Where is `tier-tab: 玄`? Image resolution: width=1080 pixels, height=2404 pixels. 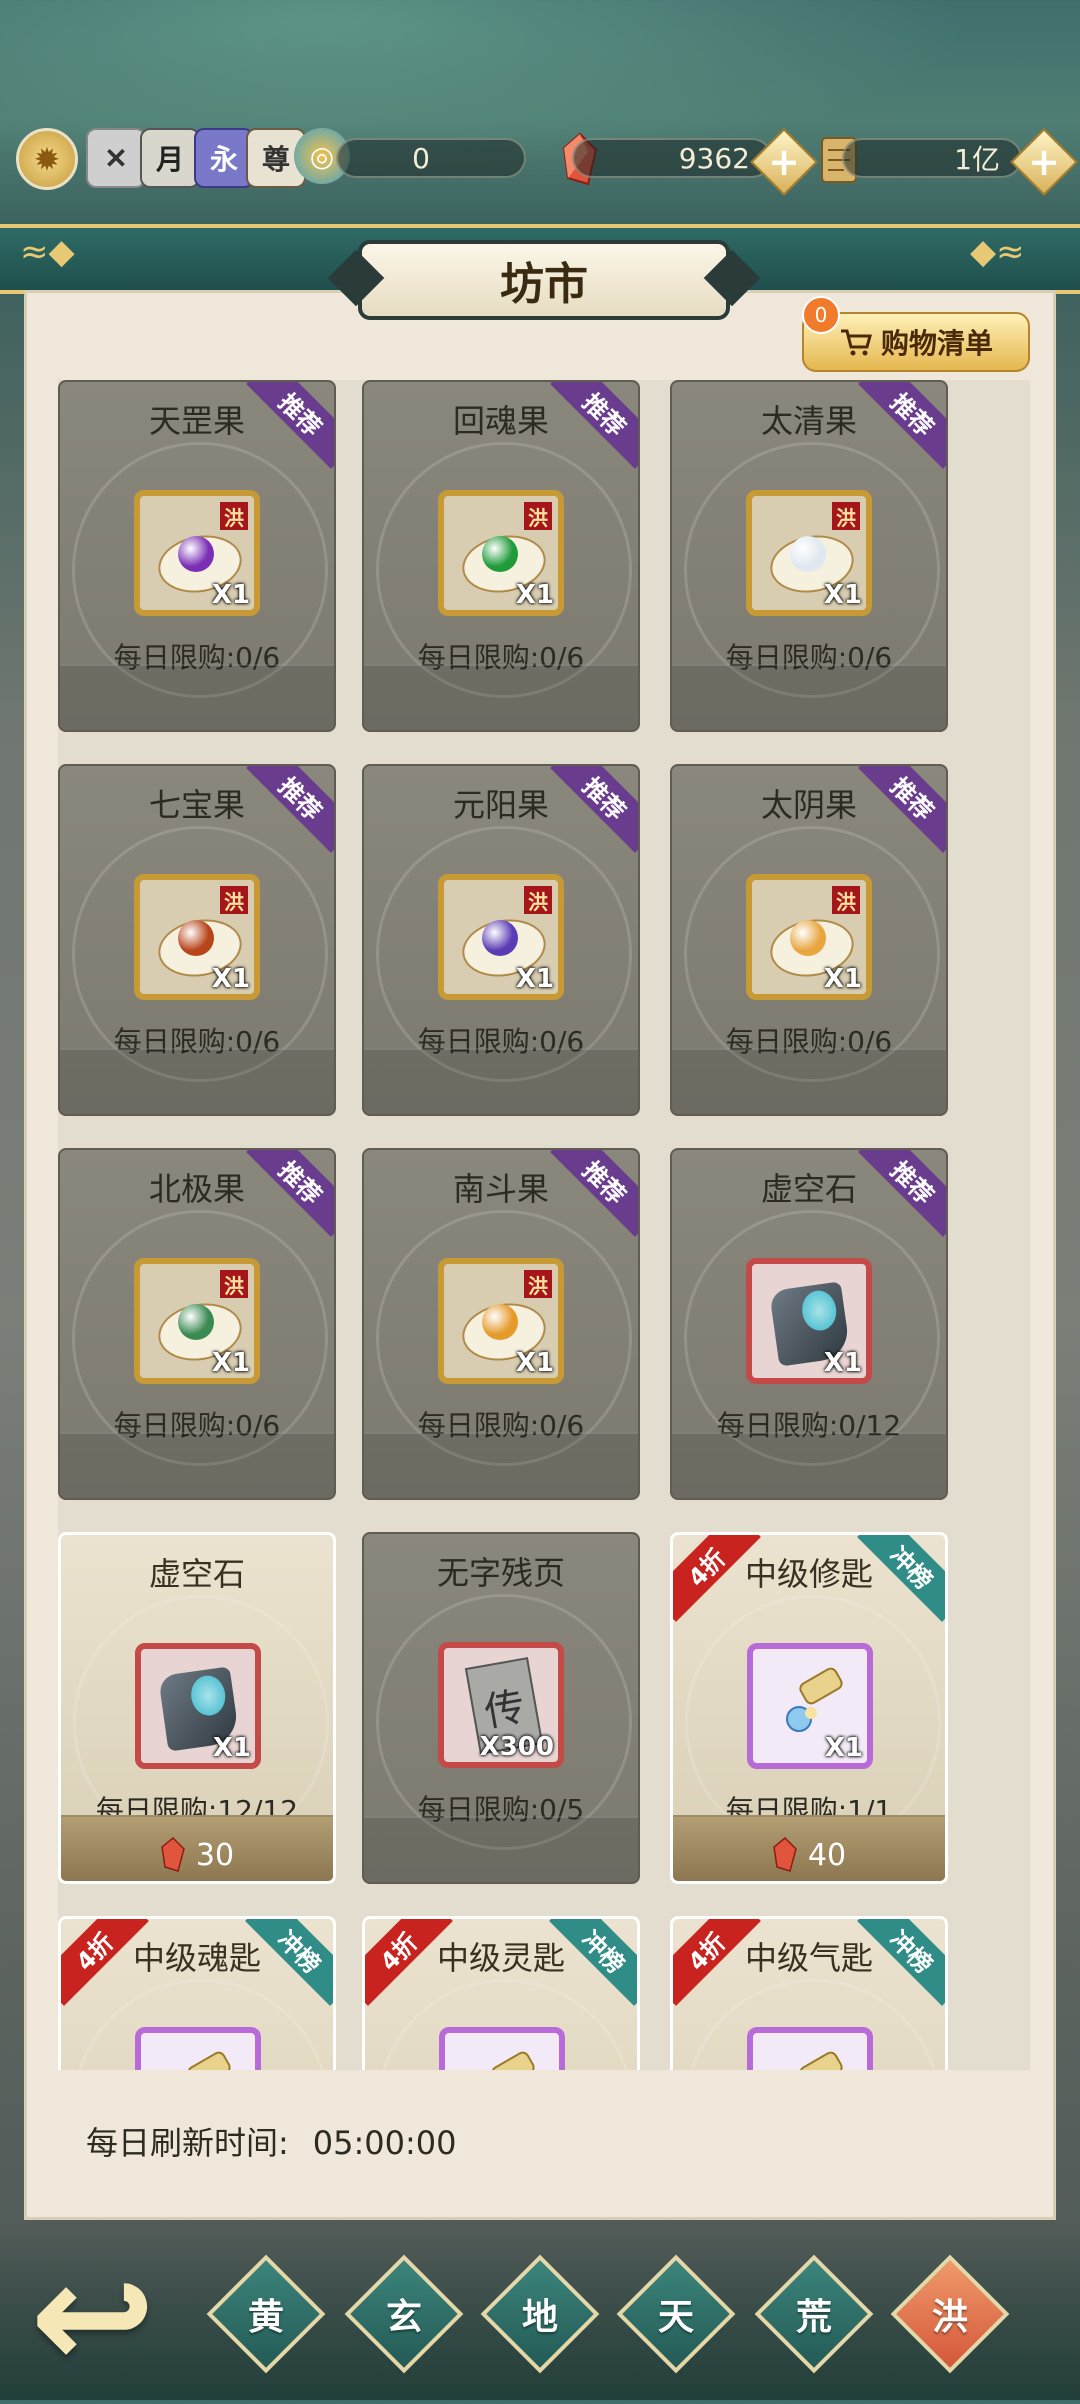
tier-tab: 玄 is located at coordinates (404, 2314).